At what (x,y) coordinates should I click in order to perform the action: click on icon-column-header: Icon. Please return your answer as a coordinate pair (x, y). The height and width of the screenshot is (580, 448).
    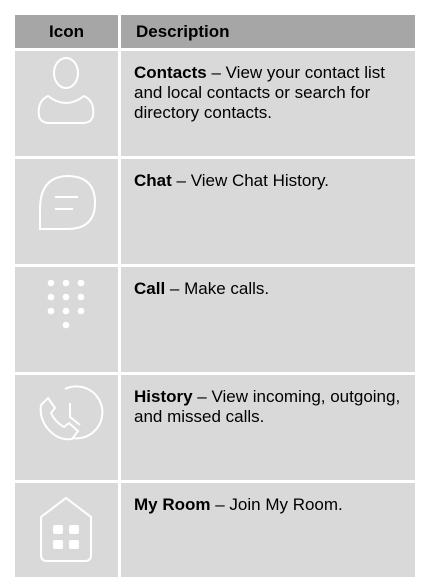
    Looking at the image, I should click on (66, 31).